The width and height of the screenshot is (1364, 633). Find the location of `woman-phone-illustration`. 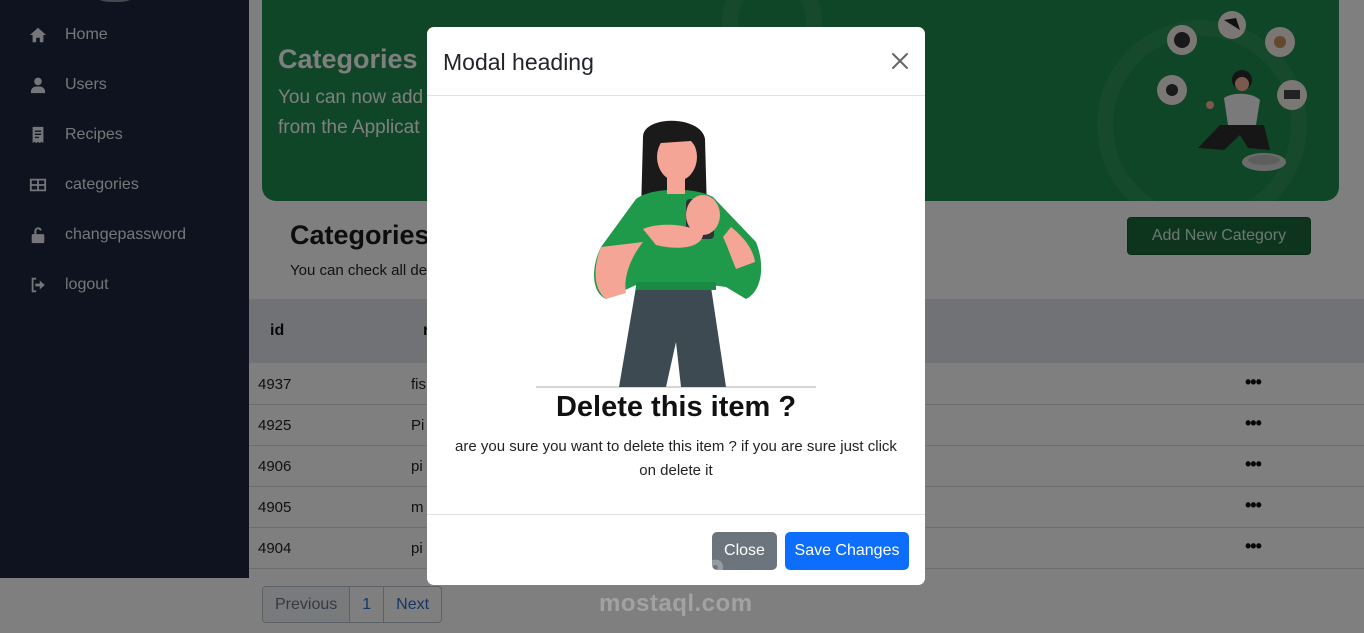

woman-phone-illustration is located at coordinates (676, 254).